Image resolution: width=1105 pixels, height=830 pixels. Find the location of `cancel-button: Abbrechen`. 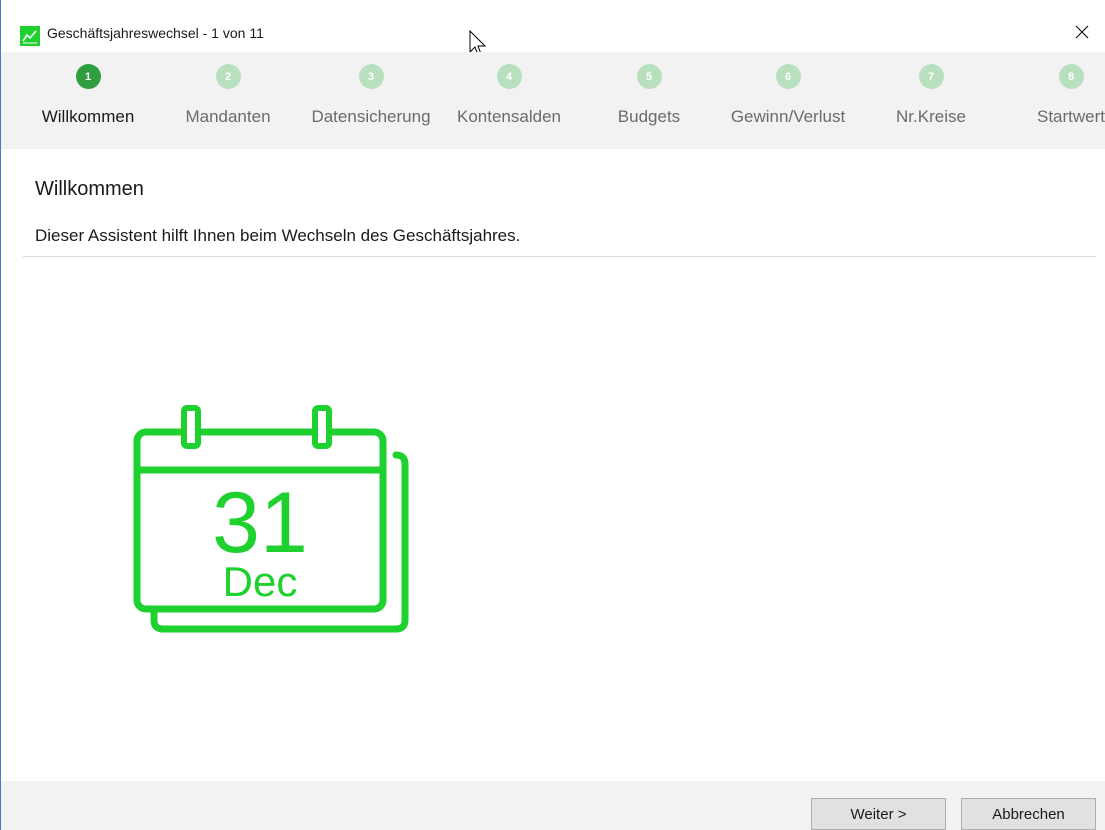

cancel-button: Abbrechen is located at coordinates (1028, 814).